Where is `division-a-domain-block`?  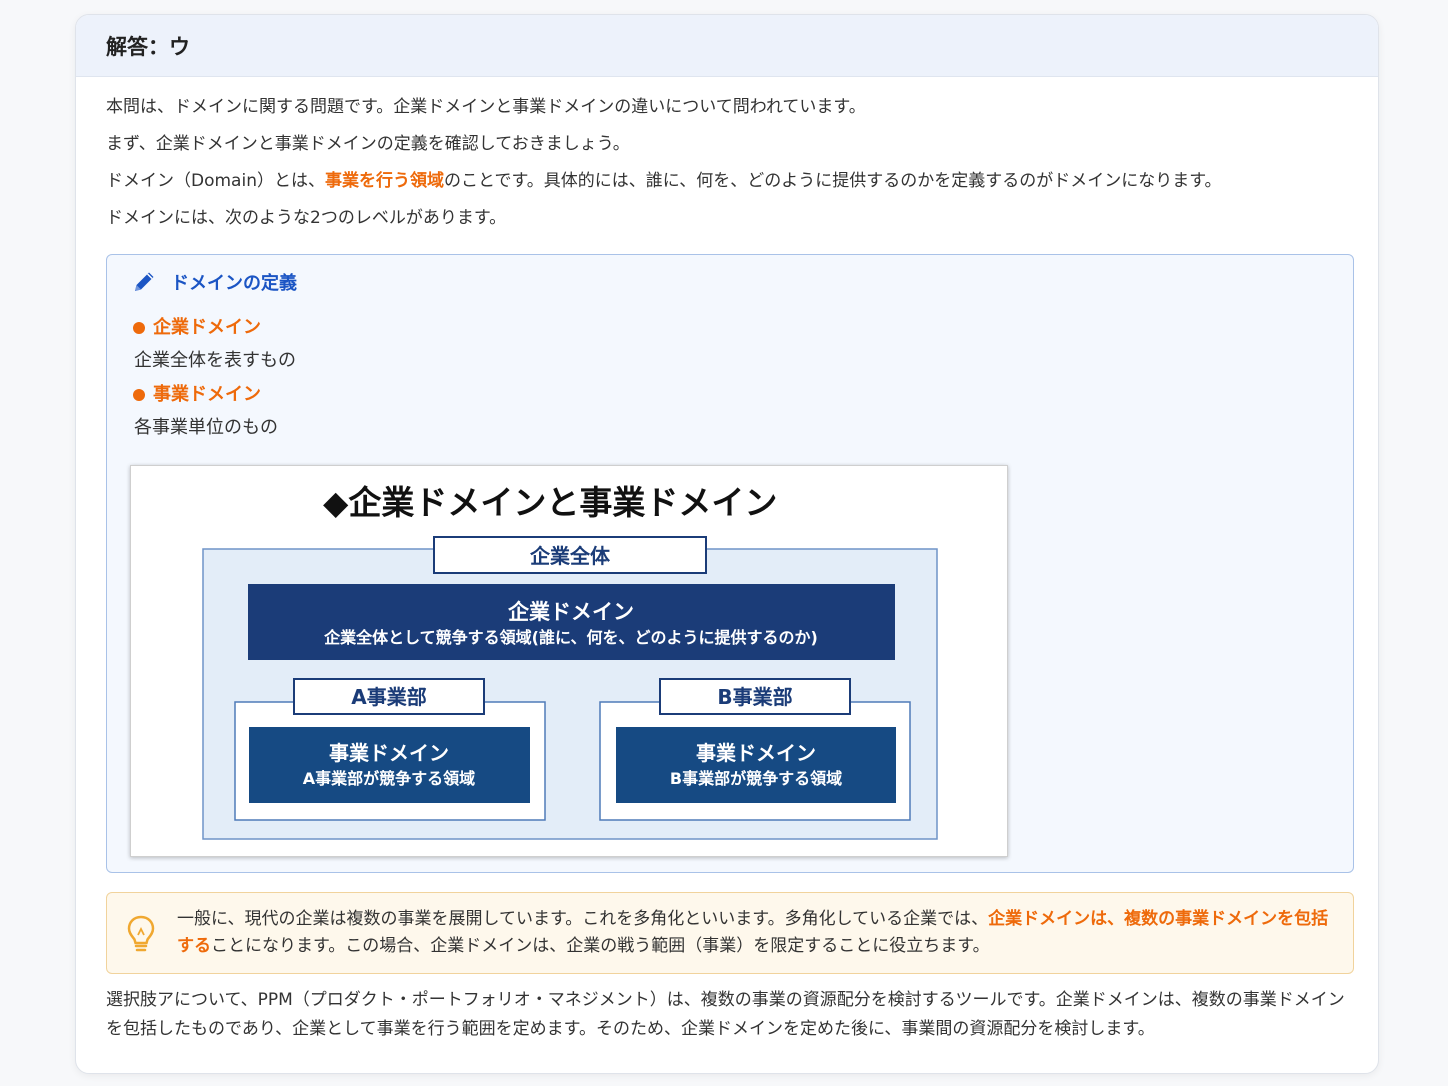 division-a-domain-block is located at coordinates (389, 765).